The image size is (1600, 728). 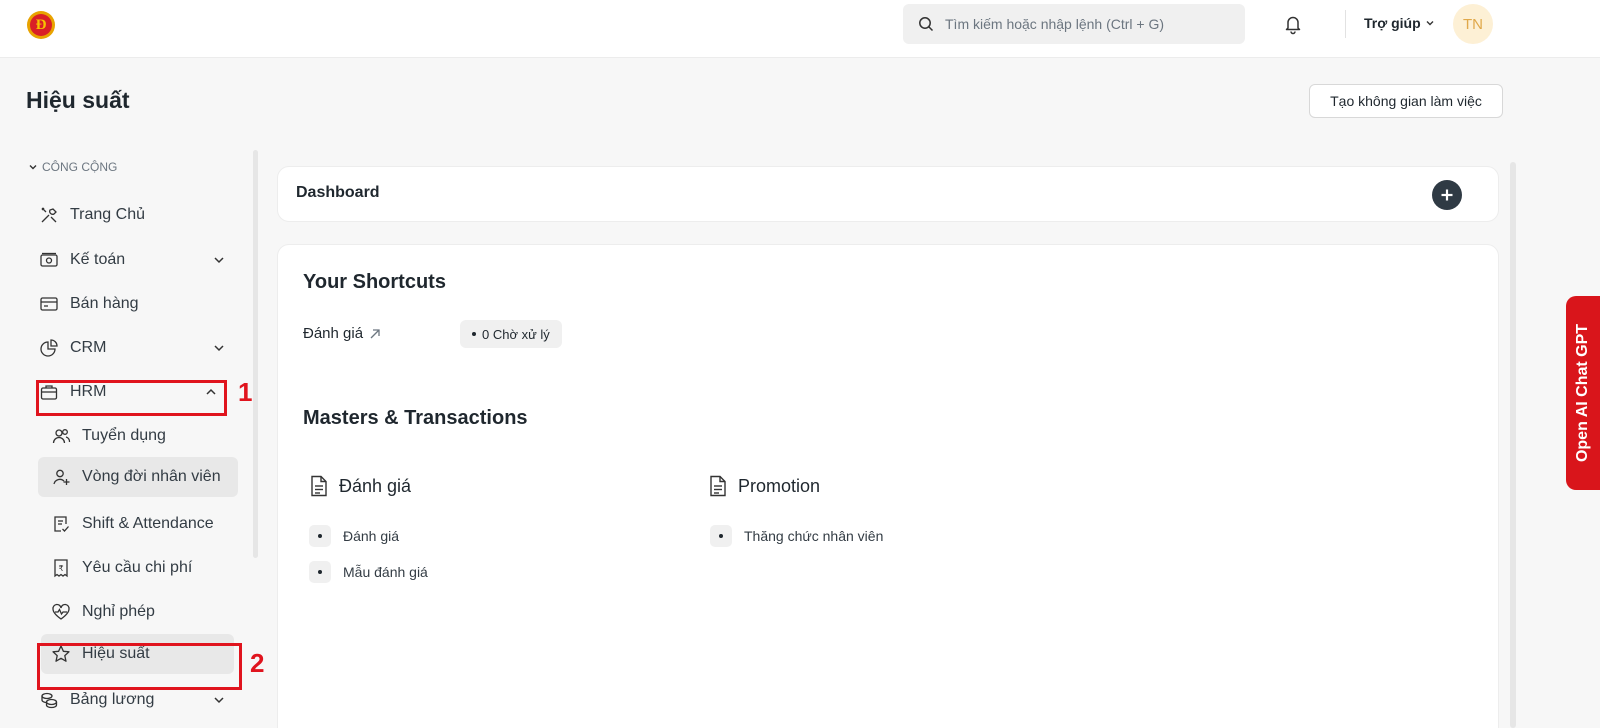 I want to click on sidebar-item-yeu-cau-chi-phi: ₹ Yêu cầu chi phí, so click(x=145, y=568).